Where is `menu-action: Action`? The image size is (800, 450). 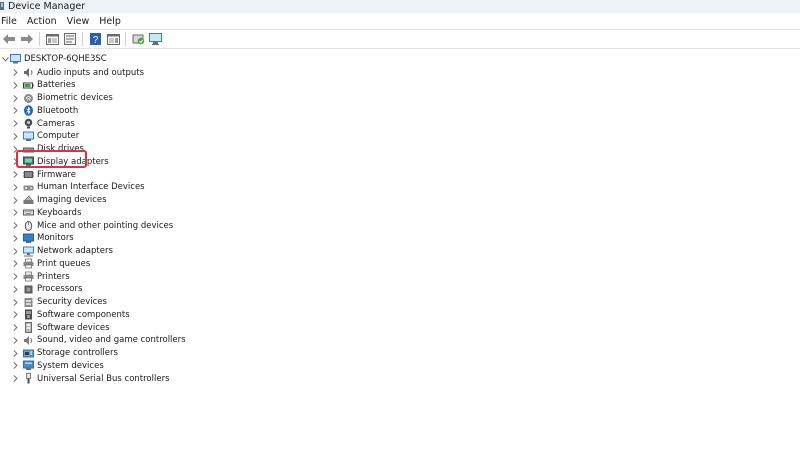 menu-action: Action is located at coordinates (43, 21).